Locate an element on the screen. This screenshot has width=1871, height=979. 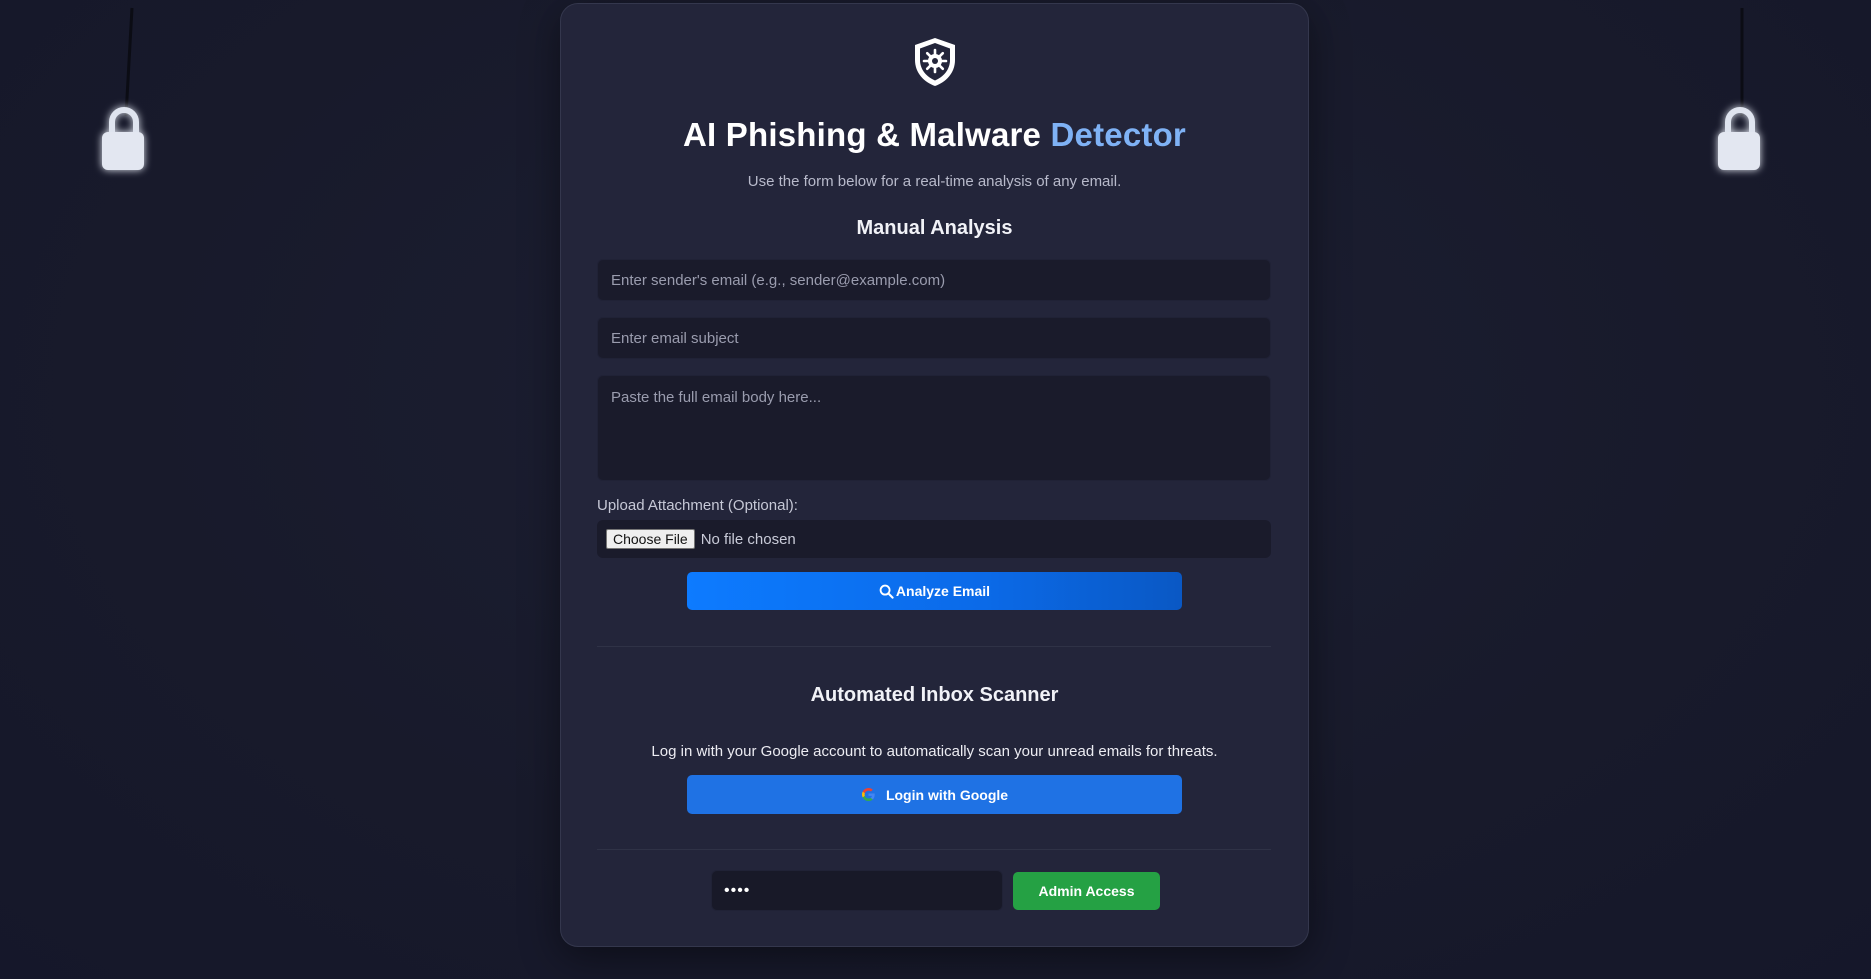
upload-attachment-label: Upload Attachment (Optional): is located at coordinates (697, 505).